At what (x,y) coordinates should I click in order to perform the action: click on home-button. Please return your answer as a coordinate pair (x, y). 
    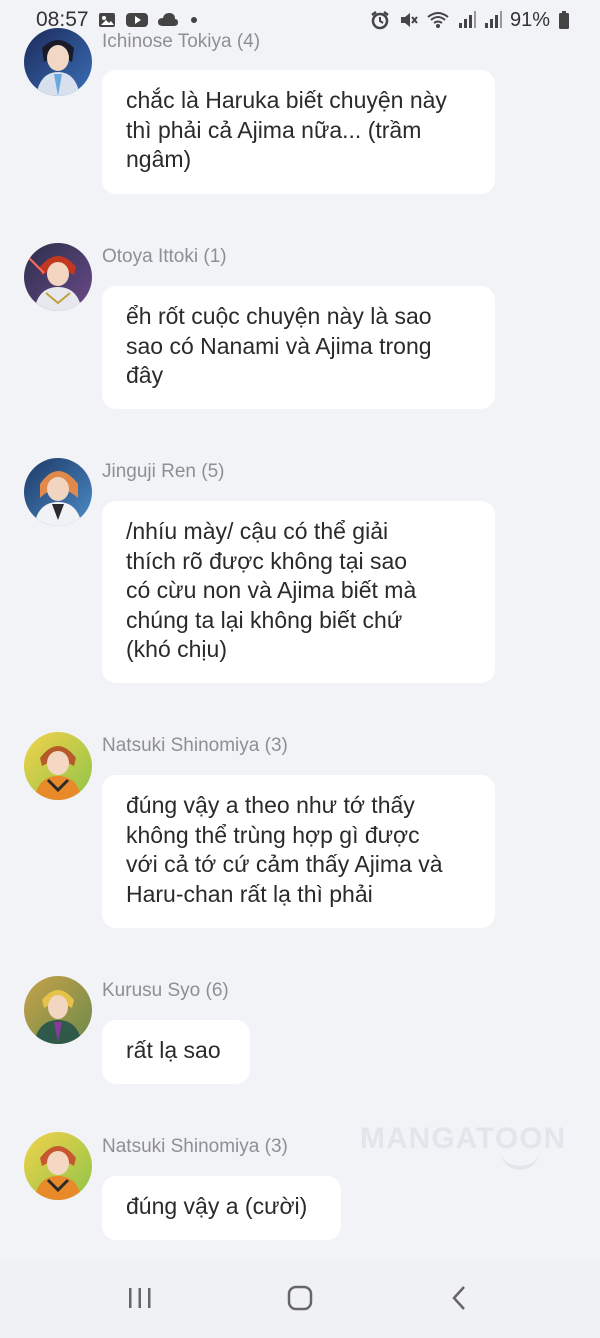
    Looking at the image, I should click on (300, 1300).